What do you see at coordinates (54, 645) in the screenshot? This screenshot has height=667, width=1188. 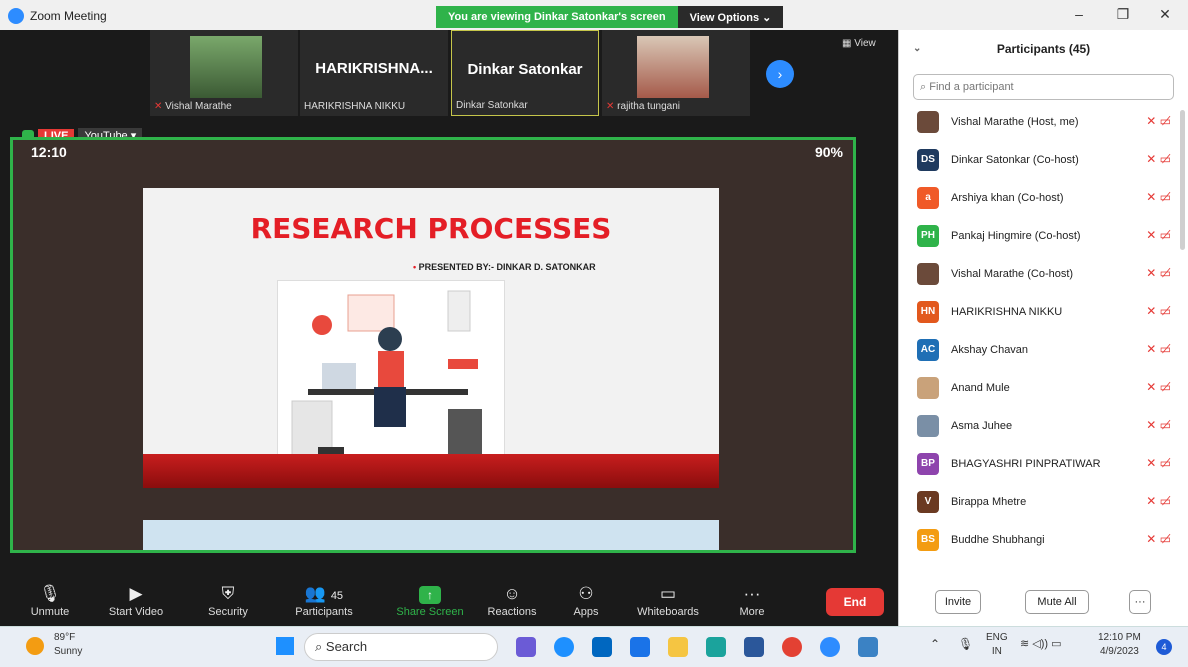 I see `weather-widget: 89°F Sunny` at bounding box center [54, 645].